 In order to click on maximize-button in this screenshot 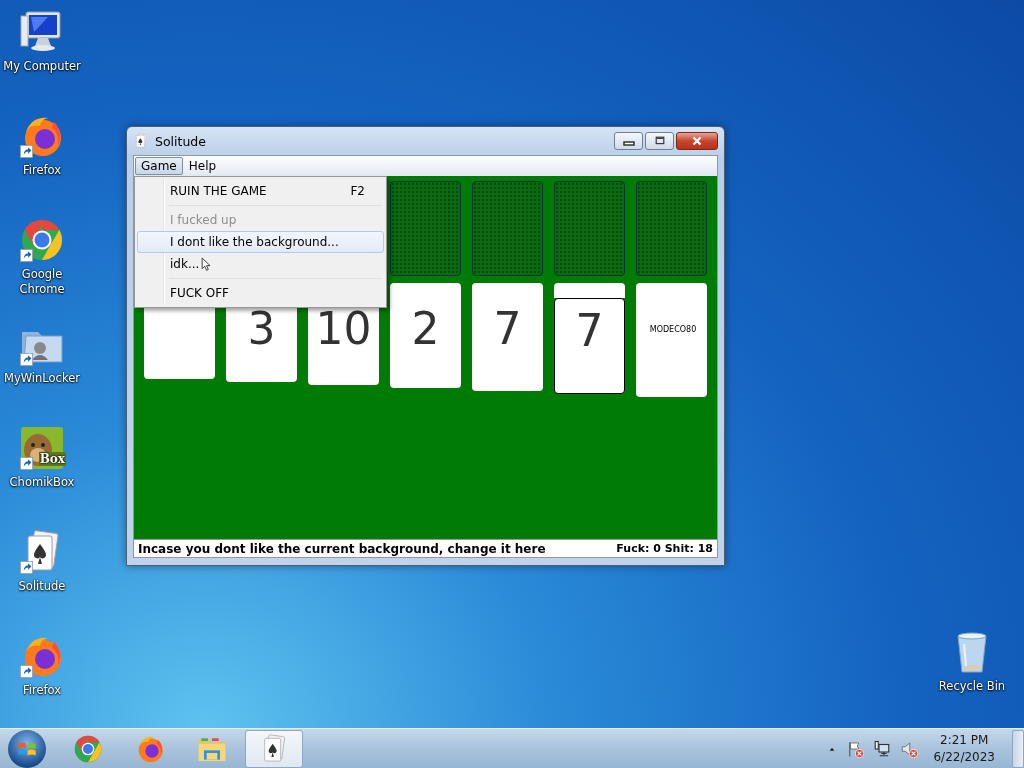, I will do `click(659, 141)`.